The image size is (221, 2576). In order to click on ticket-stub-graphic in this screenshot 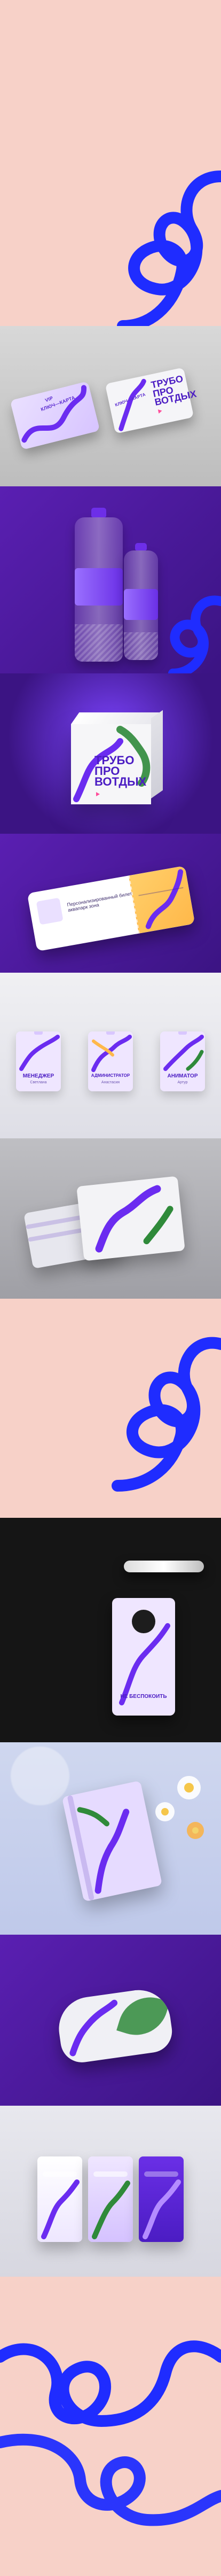, I will do `click(161, 899)`.